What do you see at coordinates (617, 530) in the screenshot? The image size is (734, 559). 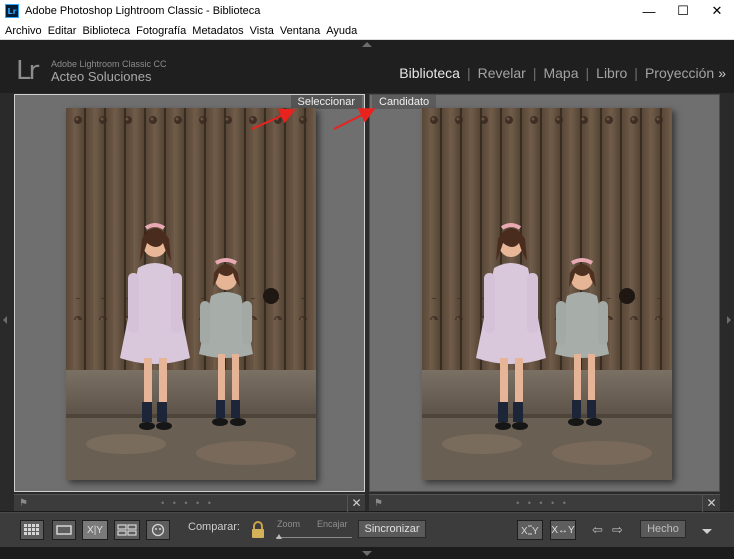 I see `next-photo-icon: ⇨` at bounding box center [617, 530].